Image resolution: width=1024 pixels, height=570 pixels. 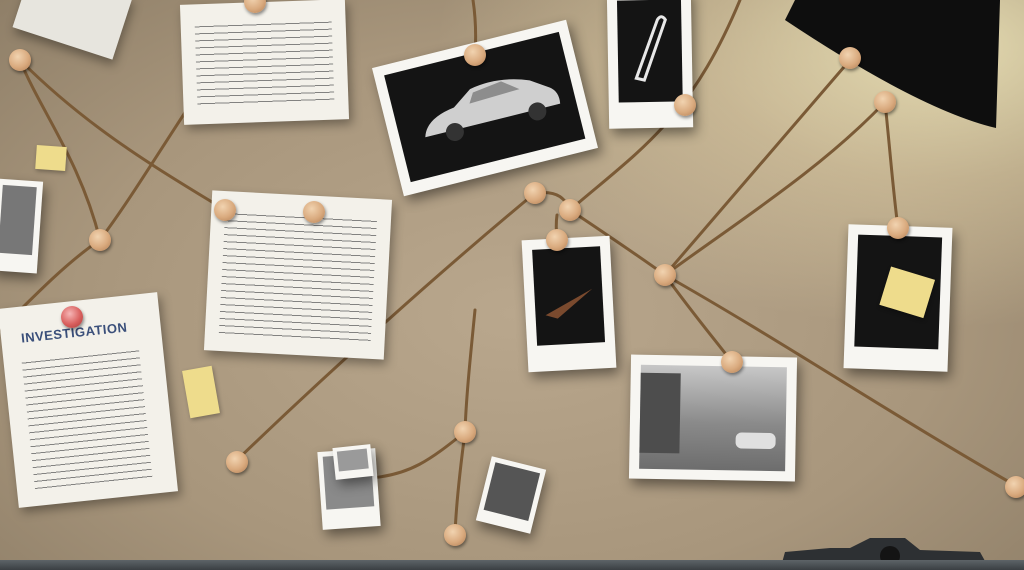 I want to click on pin-red, so click(x=72, y=317).